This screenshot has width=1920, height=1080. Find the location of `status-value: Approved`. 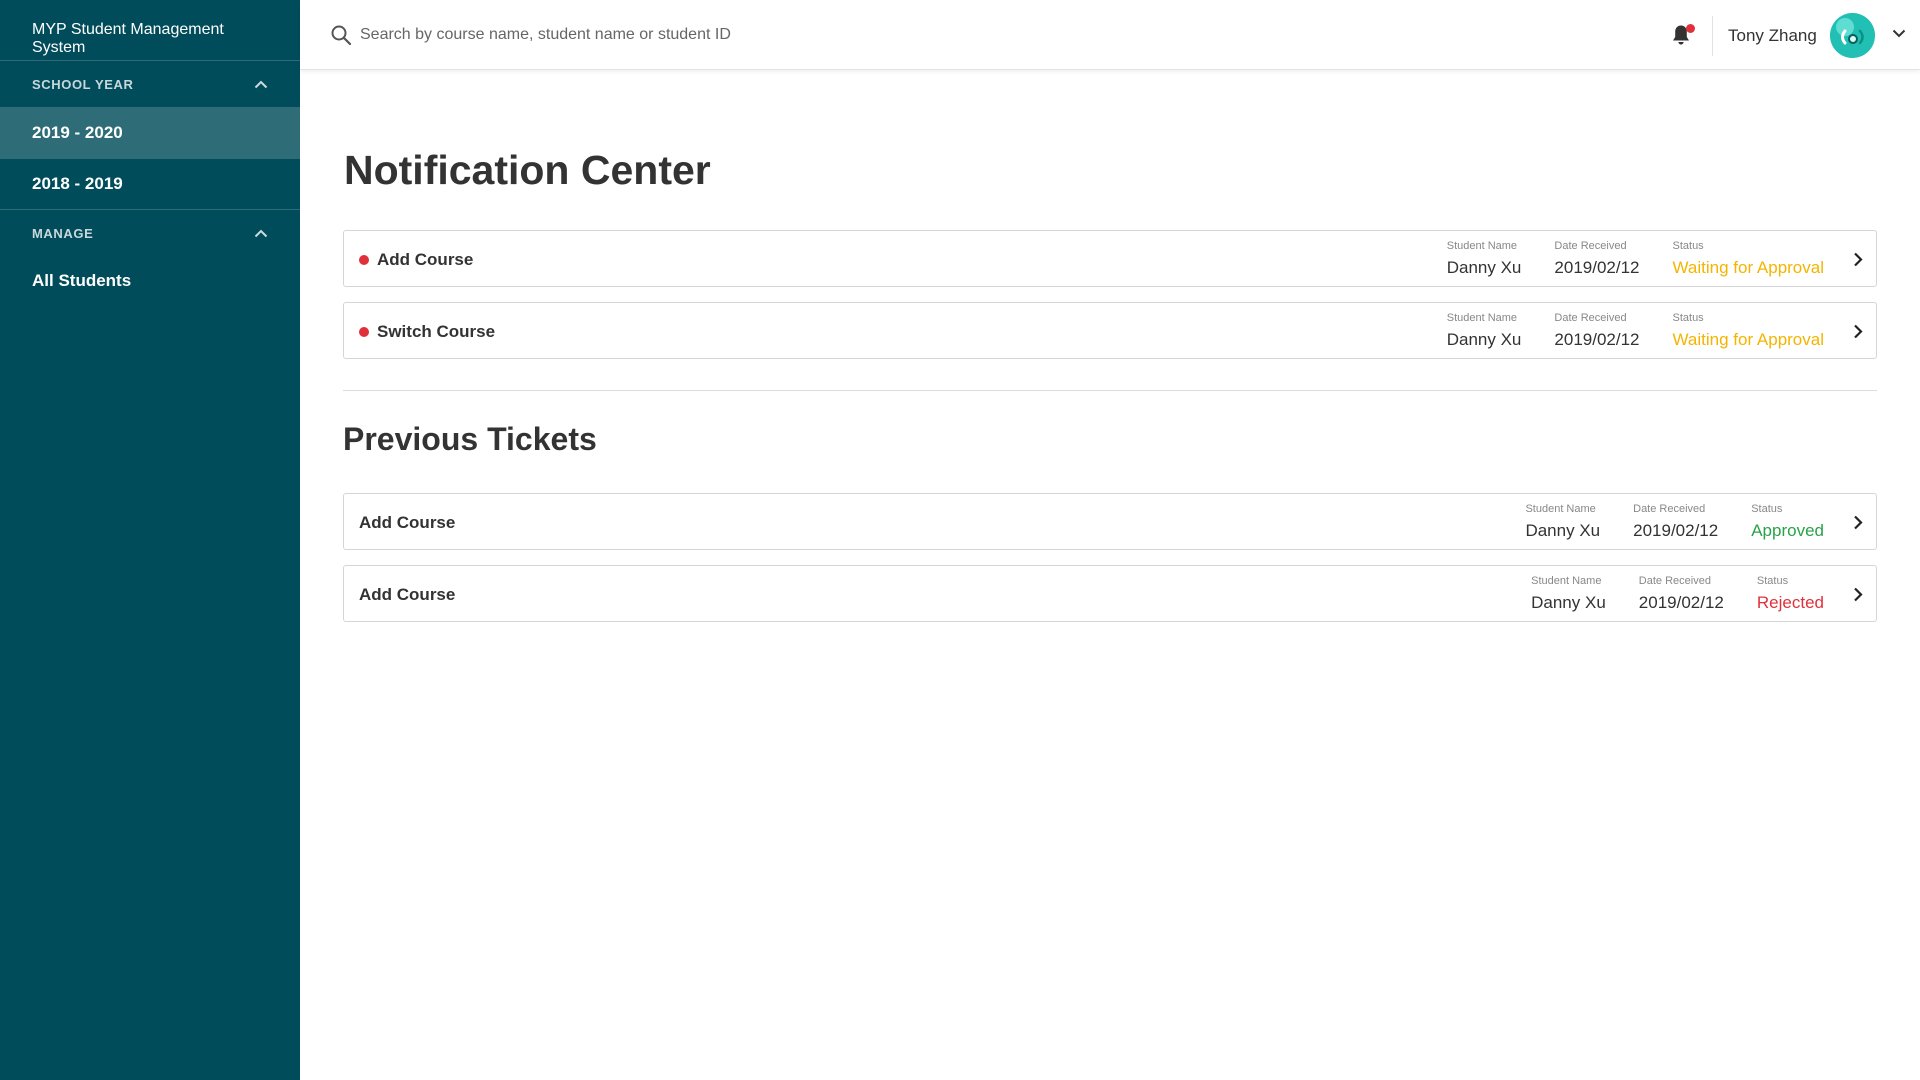

status-value: Approved is located at coordinates (1787, 530).